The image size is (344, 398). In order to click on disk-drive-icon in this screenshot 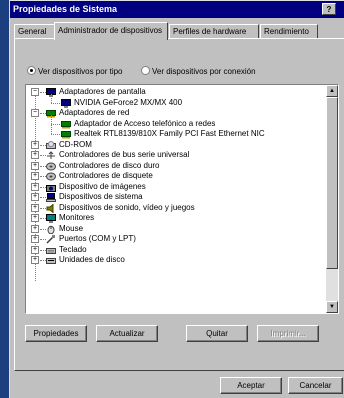, I will do `click(51, 260)`.